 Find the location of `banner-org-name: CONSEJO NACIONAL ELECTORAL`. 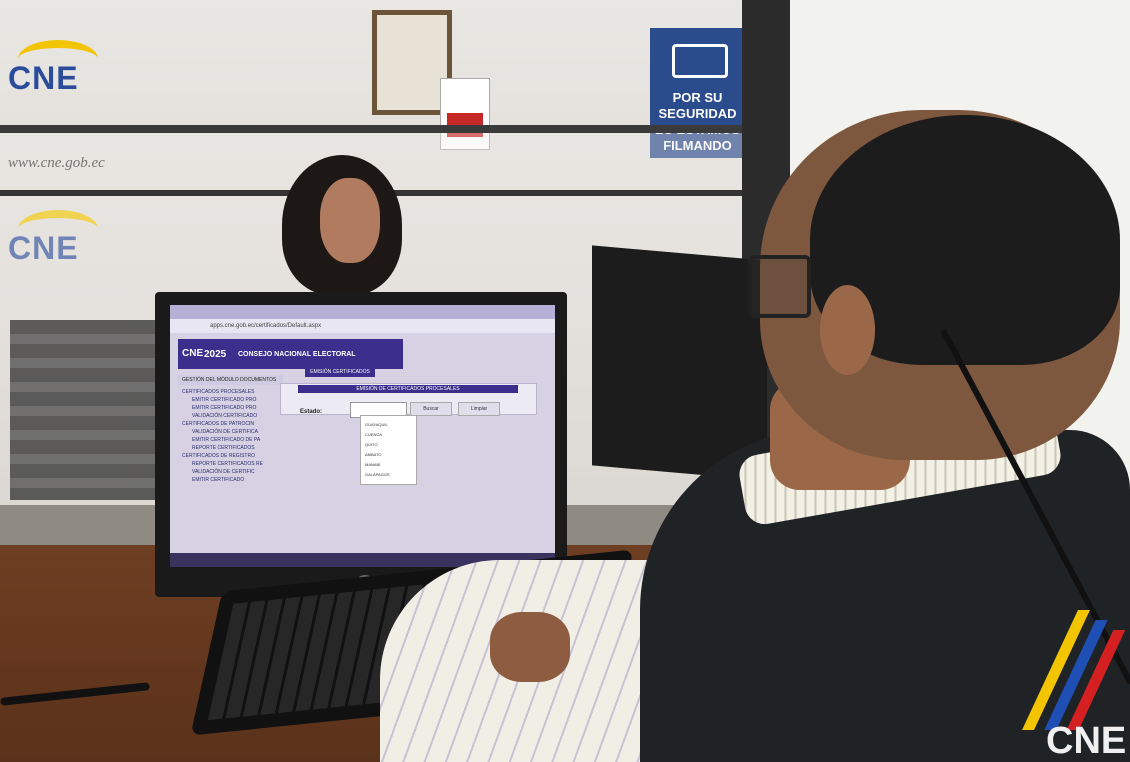

banner-org-name: CONSEJO NACIONAL ELECTORAL is located at coordinates (297, 354).